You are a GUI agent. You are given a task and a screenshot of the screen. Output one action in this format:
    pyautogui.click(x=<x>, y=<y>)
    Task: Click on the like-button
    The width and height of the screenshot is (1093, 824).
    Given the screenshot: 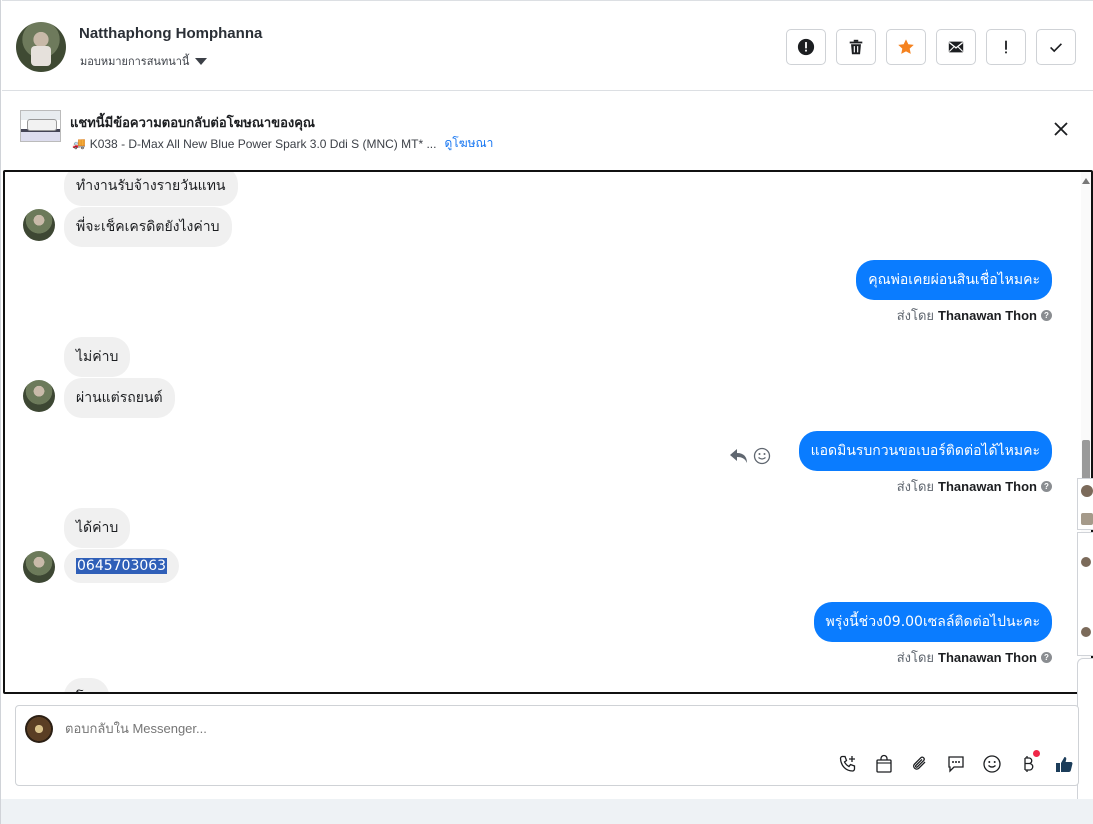 What is the action you would take?
    pyautogui.click(x=1064, y=764)
    